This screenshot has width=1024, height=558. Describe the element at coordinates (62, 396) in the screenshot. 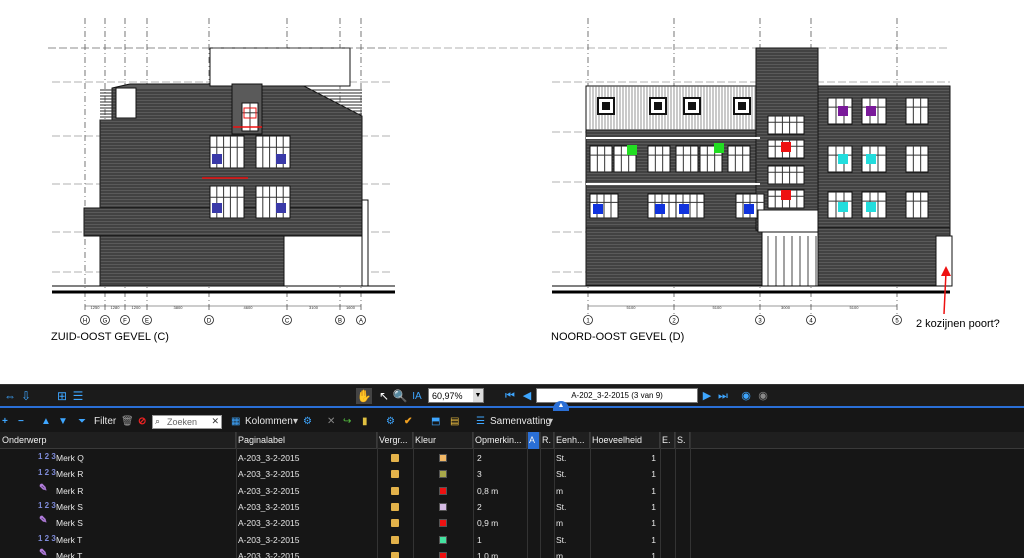

I see `split-vertical-icon: ⊞` at that location.